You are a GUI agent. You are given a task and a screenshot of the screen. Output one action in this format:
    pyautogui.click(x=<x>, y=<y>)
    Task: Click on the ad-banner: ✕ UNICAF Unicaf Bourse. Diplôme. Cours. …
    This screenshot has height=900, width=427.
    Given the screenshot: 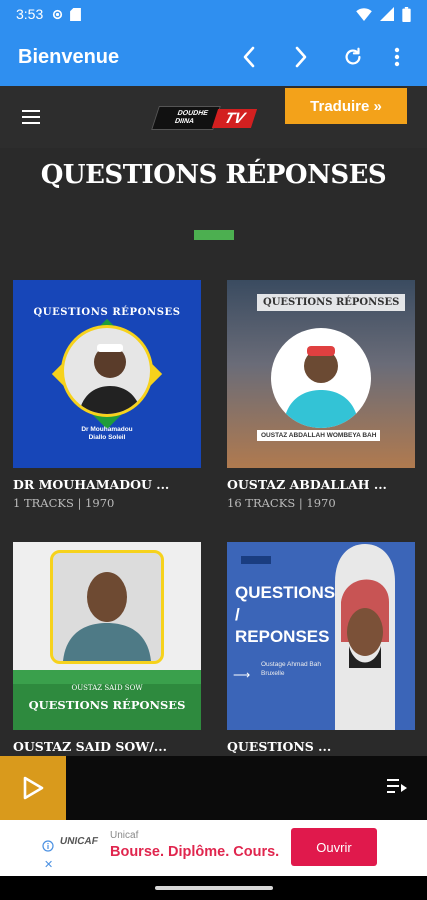 What is the action you would take?
    pyautogui.click(x=213, y=848)
    